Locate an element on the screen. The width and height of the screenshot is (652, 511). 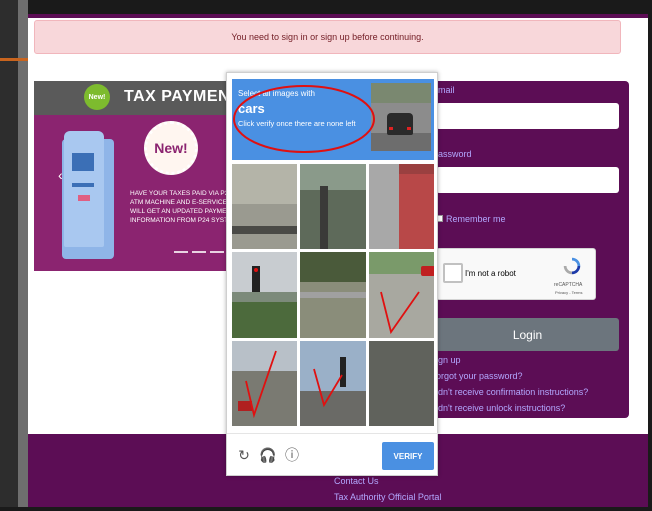
new-badge-large: New! is located at coordinates (171, 148).